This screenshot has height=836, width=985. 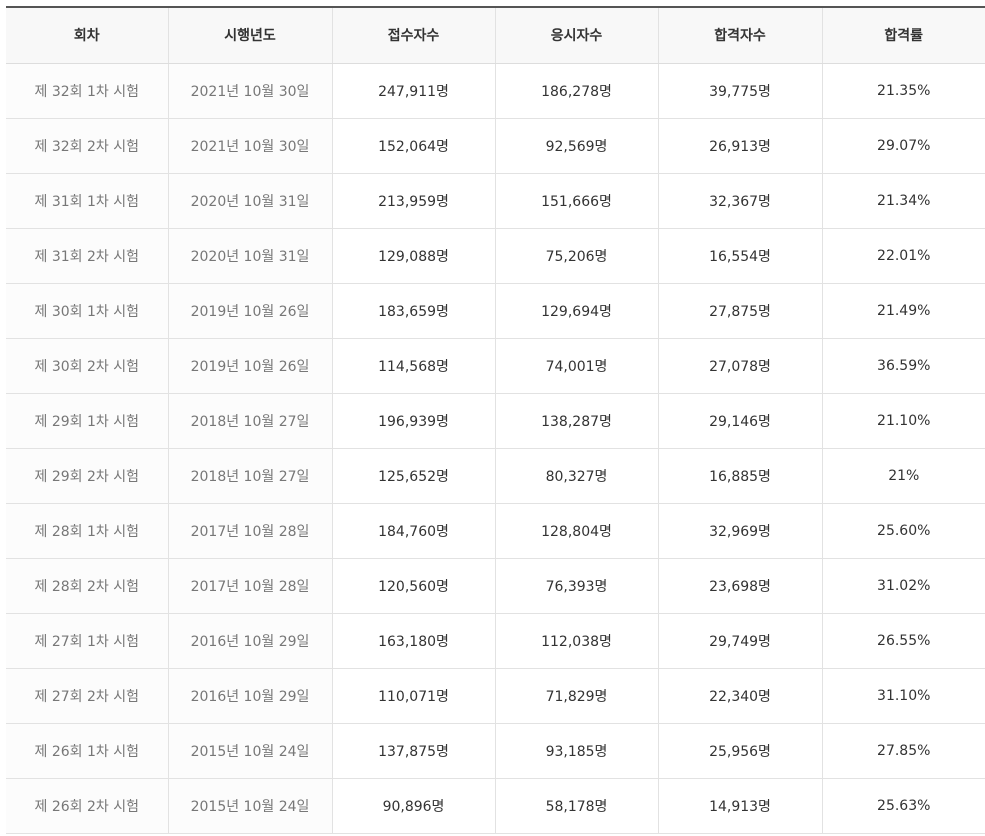 I want to click on cell-session: 제 27회 1차 시험, so click(x=87, y=641).